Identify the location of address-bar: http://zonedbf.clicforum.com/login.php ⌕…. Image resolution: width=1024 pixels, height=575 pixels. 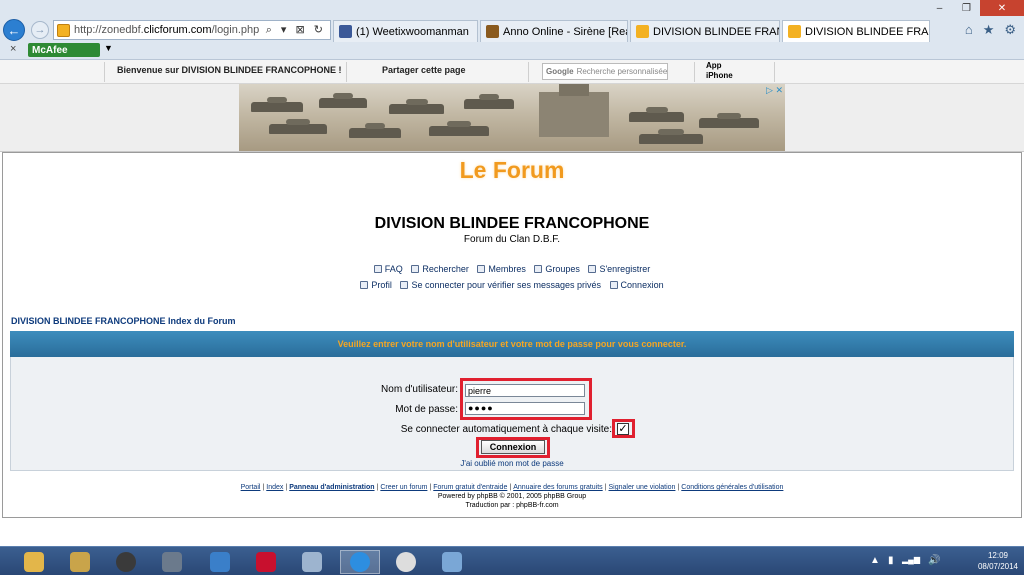
(192, 30).